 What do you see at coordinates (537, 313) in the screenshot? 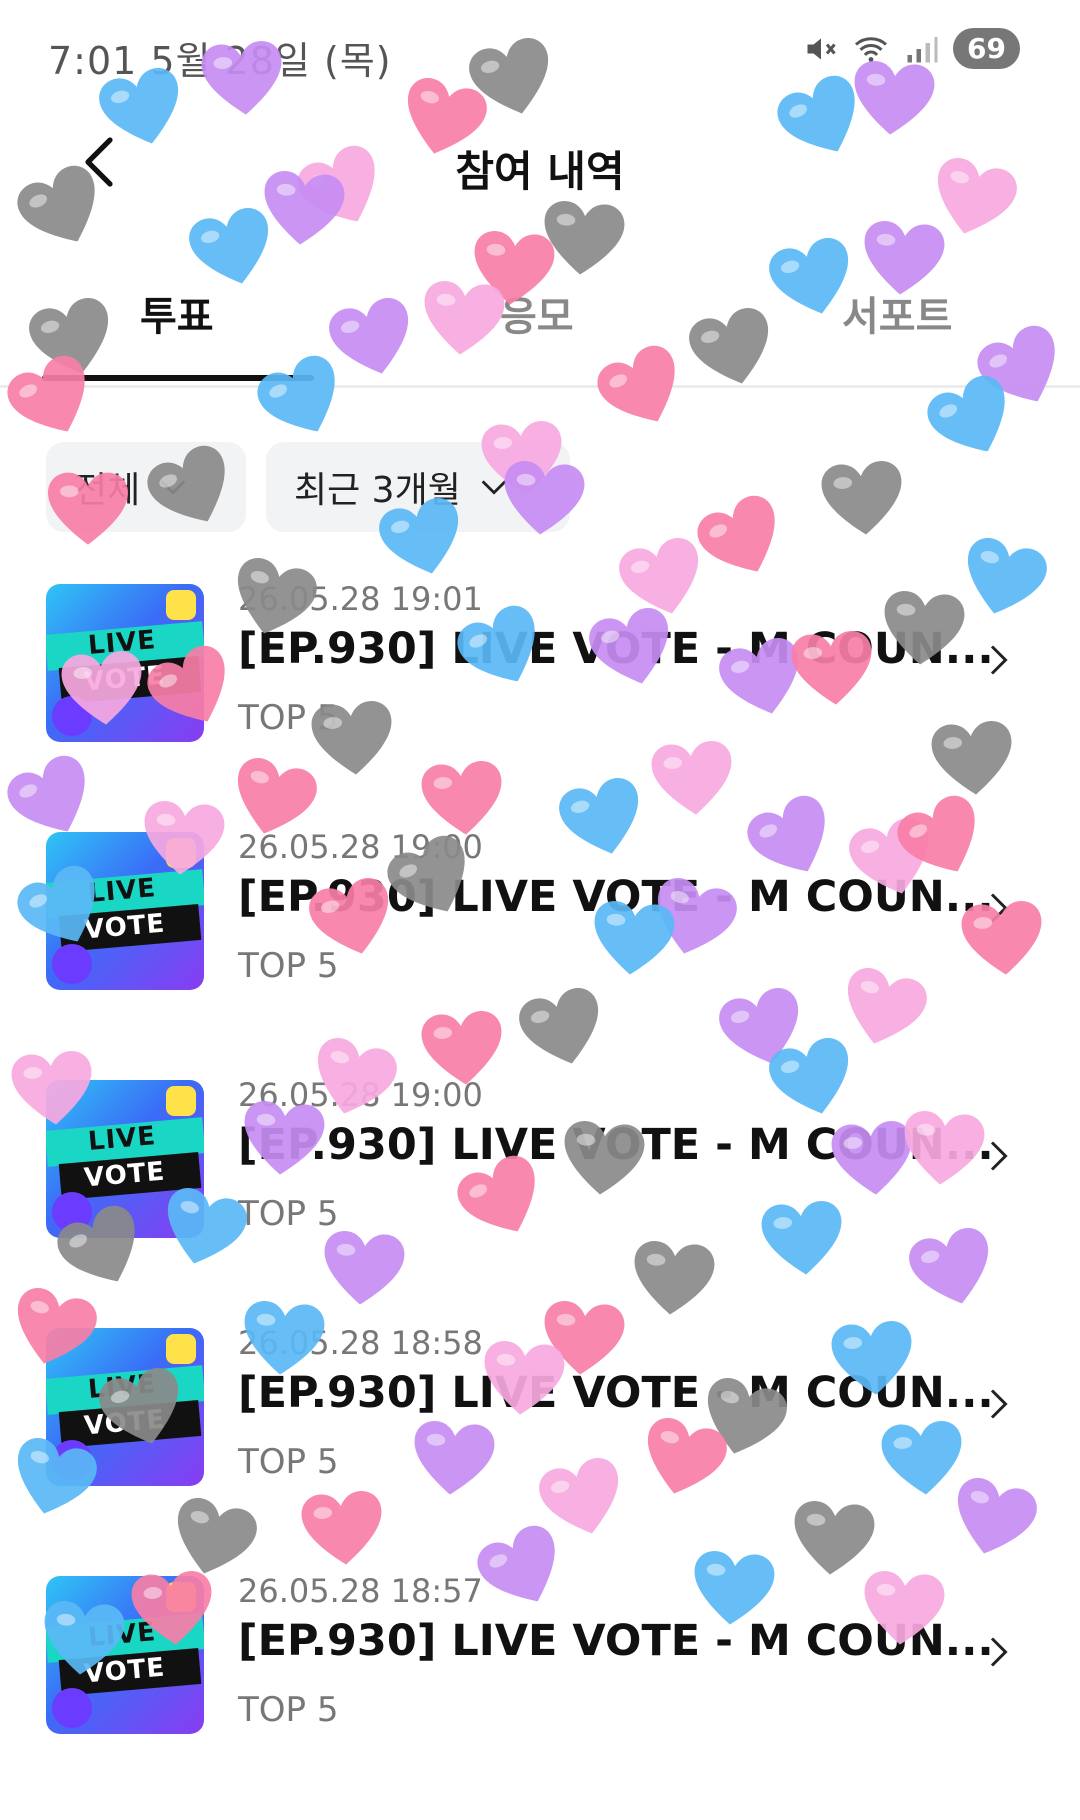
I see `tab-apply: 응모` at bounding box center [537, 313].